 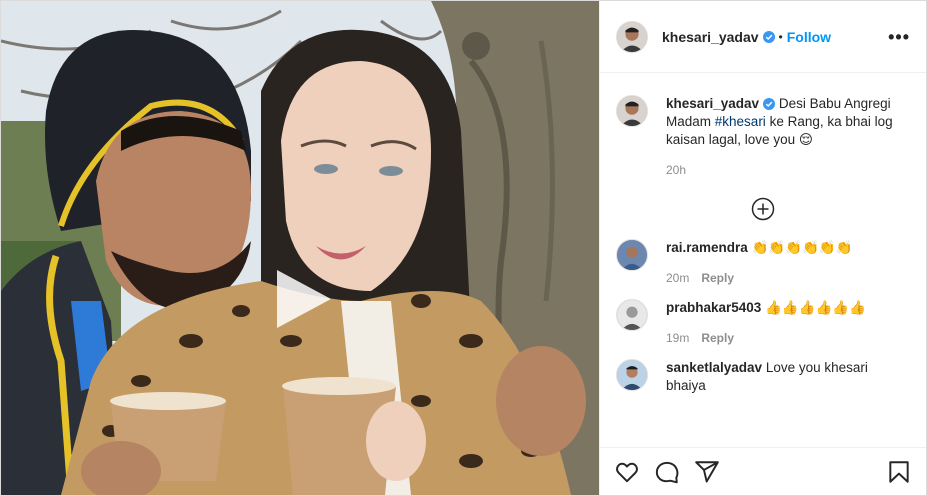 I want to click on comment-username: prabhakar5403, so click(x=713, y=307).